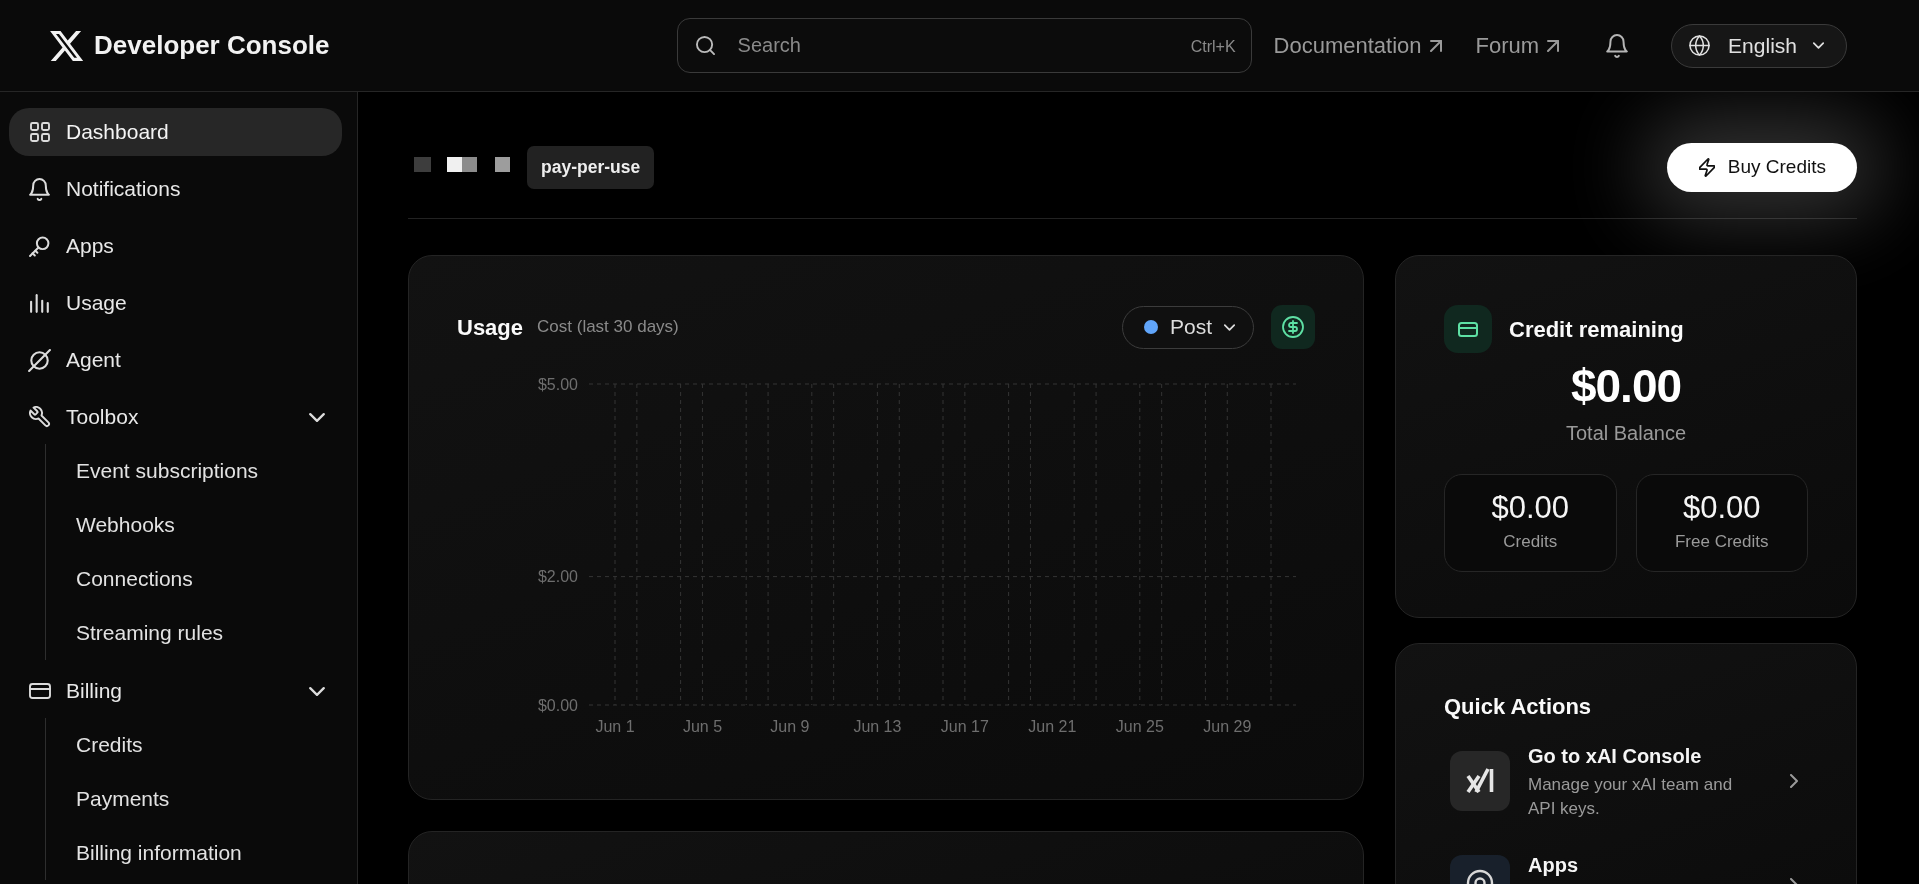 The width and height of the screenshot is (1919, 884). What do you see at coordinates (175, 189) in the screenshot?
I see `sidebar-item: Notifications` at bounding box center [175, 189].